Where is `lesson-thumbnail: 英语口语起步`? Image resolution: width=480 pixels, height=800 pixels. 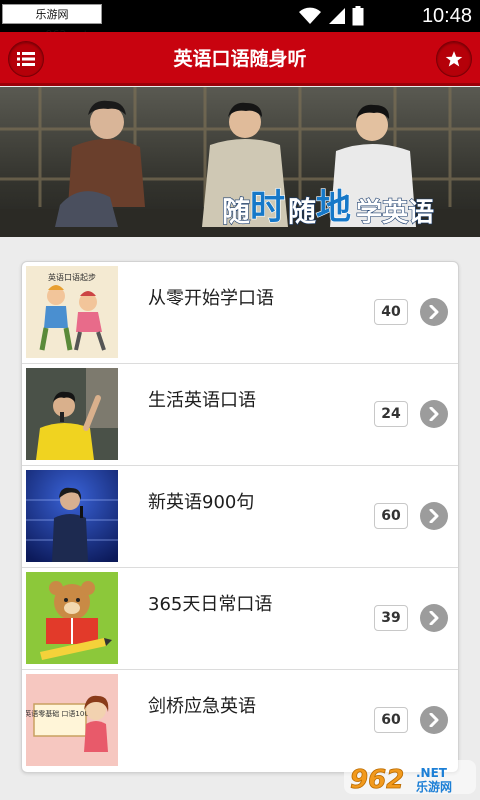
lesson-thumbnail: 英语口语起步 is located at coordinates (72, 312).